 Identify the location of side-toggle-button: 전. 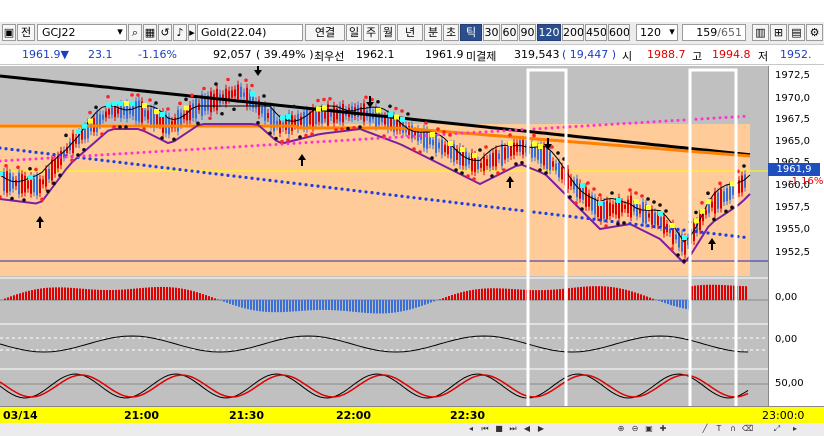
(26, 32).